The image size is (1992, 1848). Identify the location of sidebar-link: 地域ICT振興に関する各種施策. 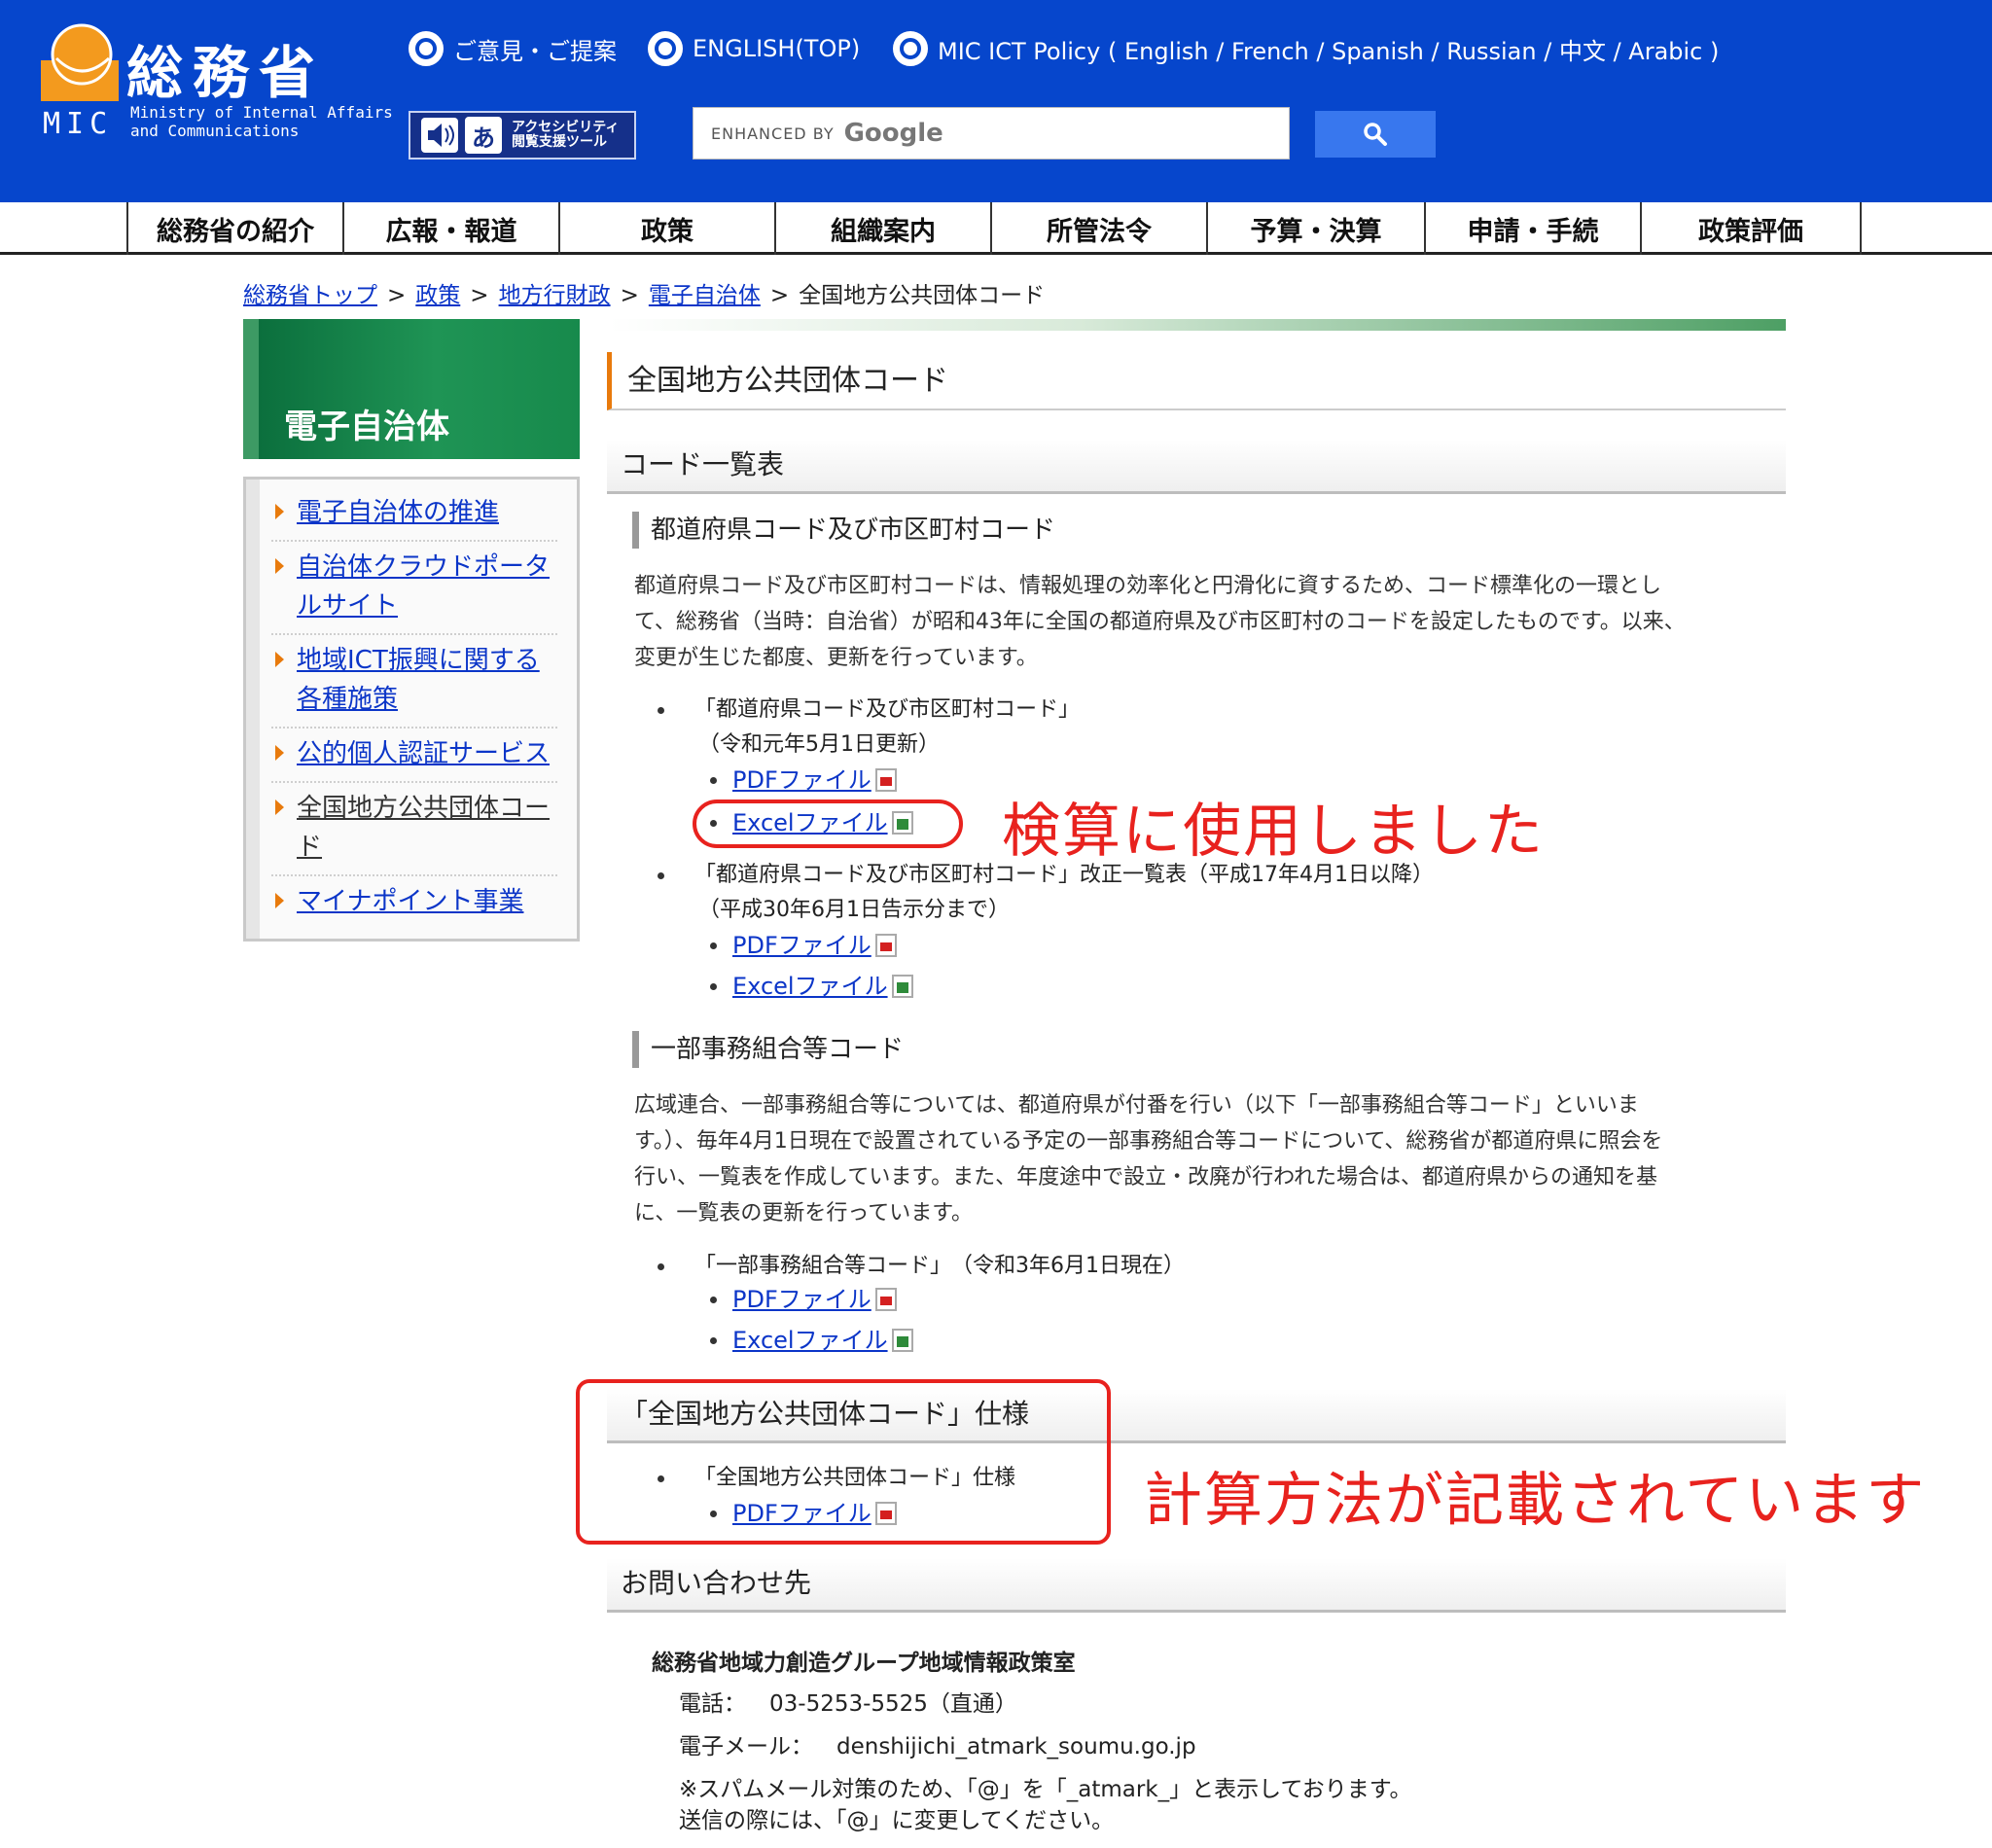
(418, 680).